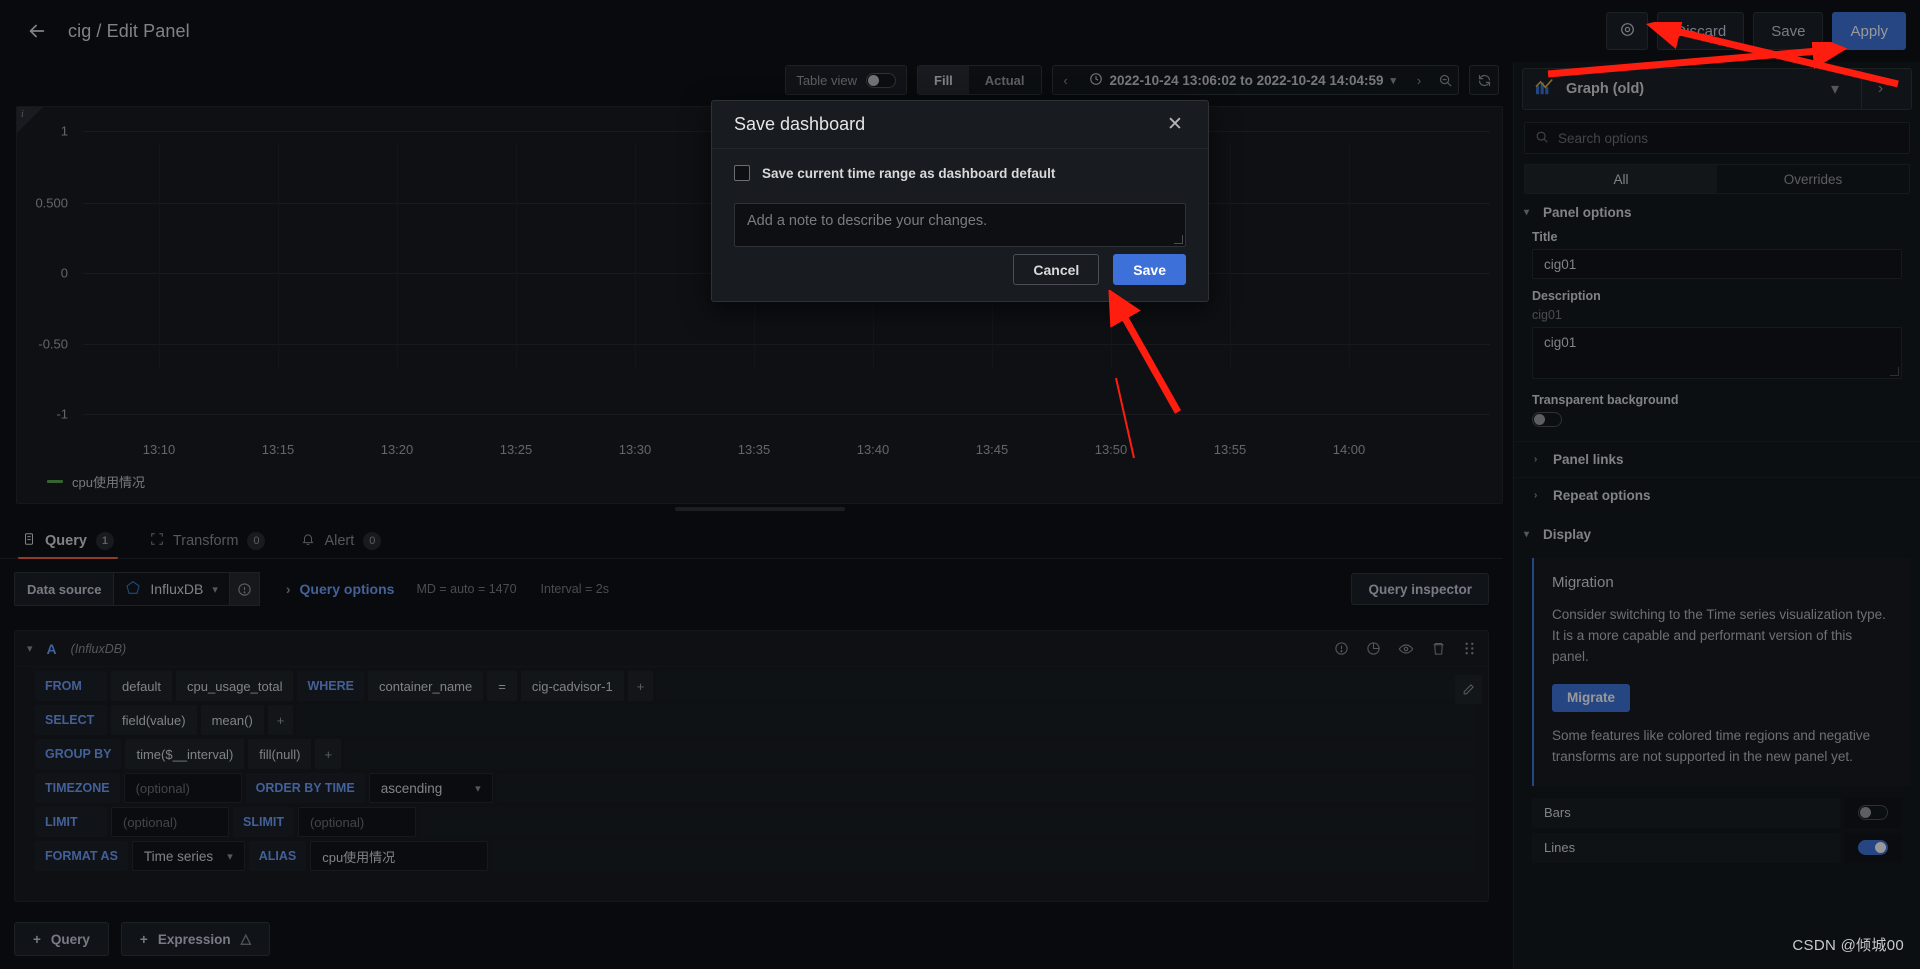 This screenshot has width=1920, height=969. Describe the element at coordinates (800, 124) in the screenshot. I see `modal-title: Save dashboard` at that location.